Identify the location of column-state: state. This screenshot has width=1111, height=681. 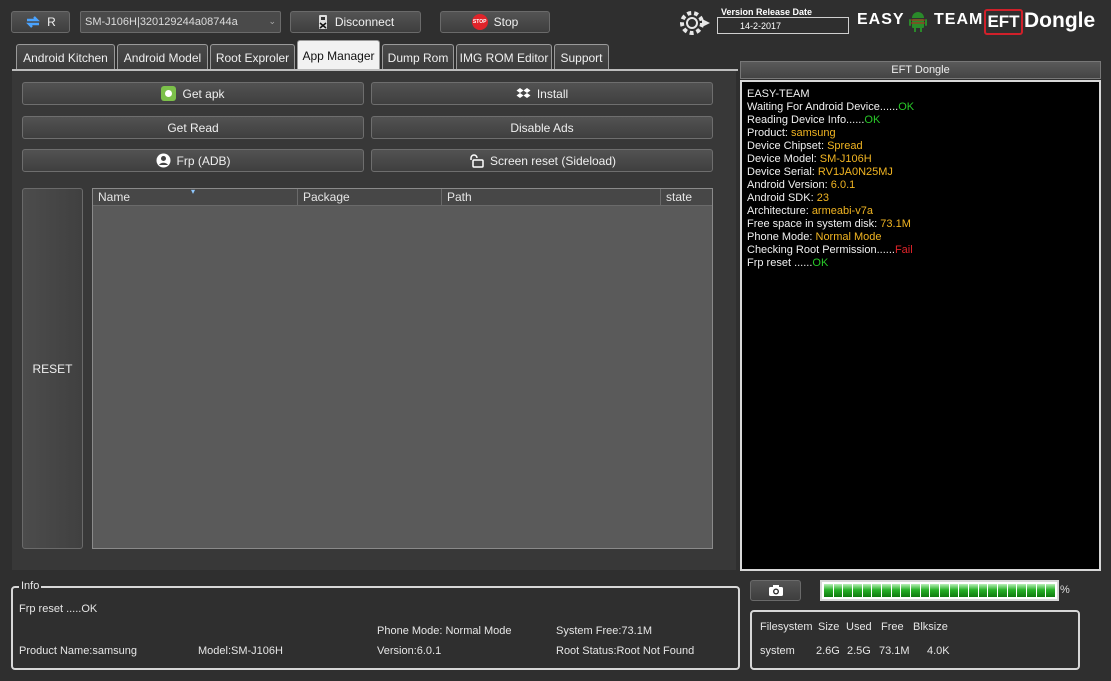
(686, 197).